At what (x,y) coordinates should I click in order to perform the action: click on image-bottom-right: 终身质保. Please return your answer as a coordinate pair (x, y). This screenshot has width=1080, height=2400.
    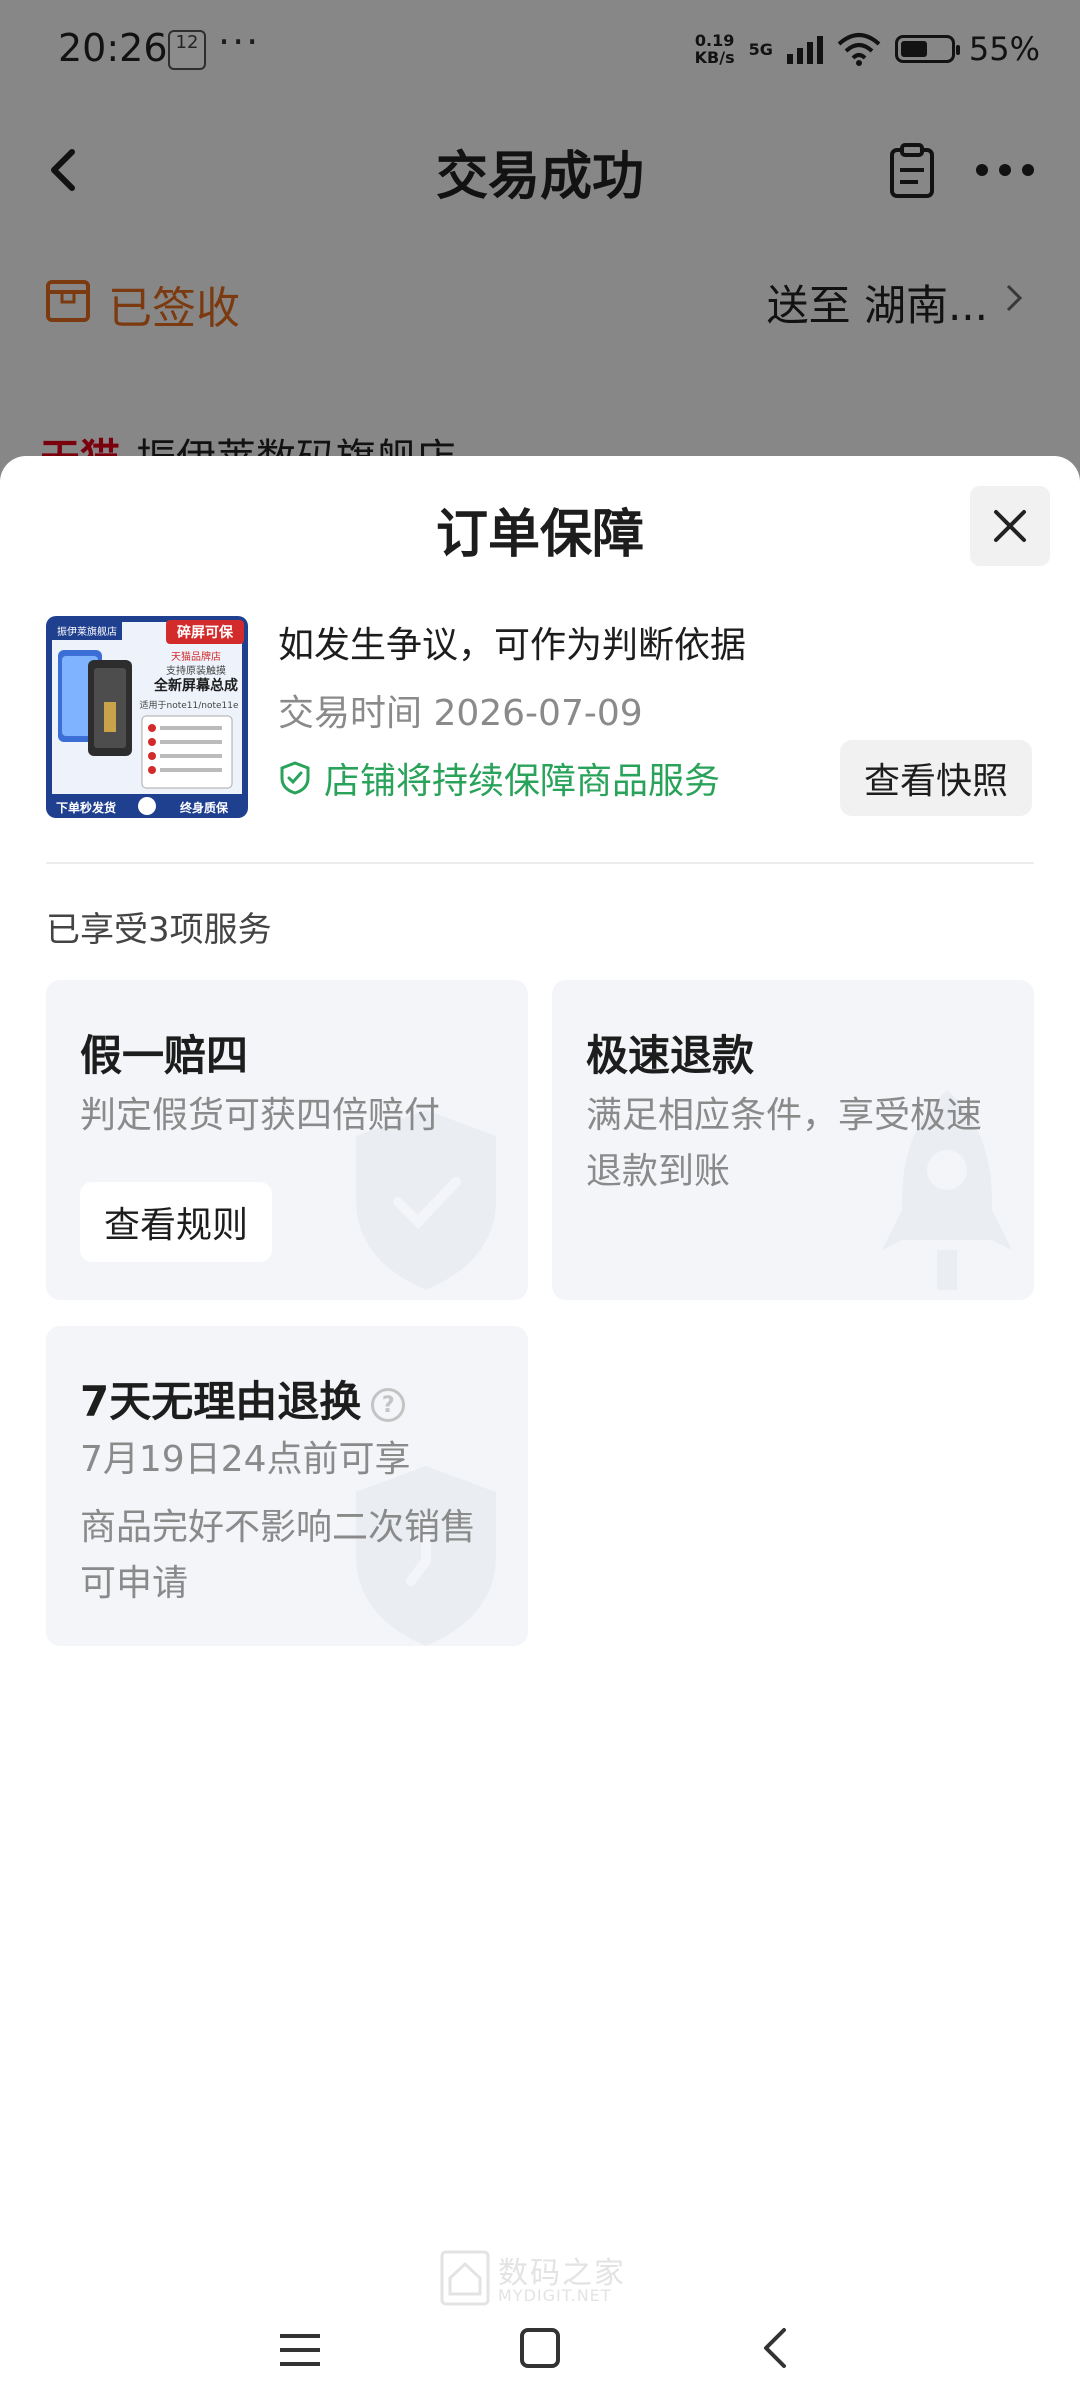
    Looking at the image, I should click on (204, 807).